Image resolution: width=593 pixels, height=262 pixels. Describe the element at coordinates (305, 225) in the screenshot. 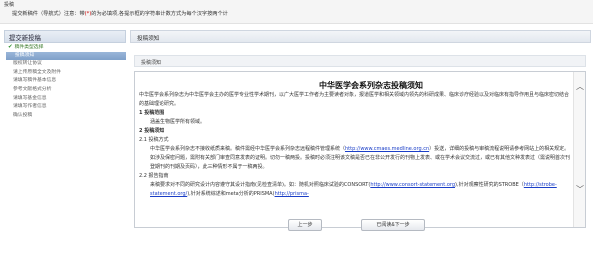

I see `prev-step-button: 上一步` at that location.